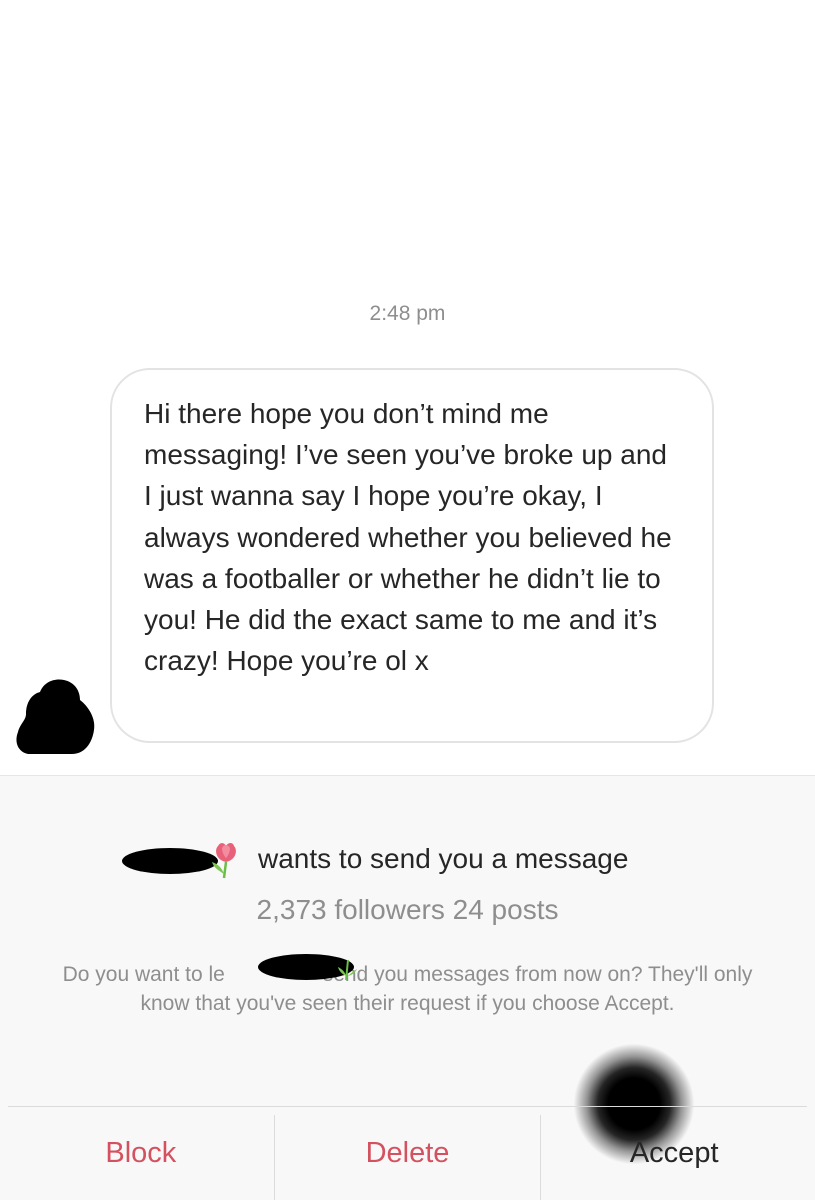  I want to click on request-title-row: wants to send you a message, so click(407, 860).